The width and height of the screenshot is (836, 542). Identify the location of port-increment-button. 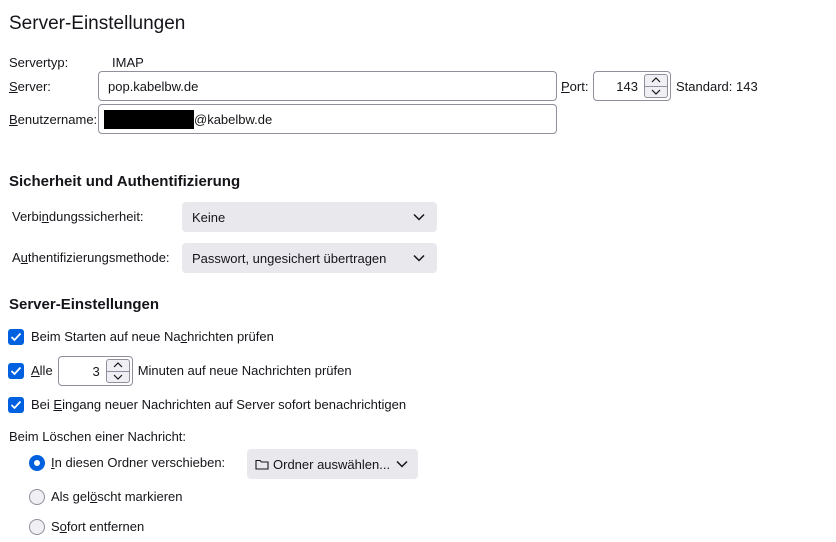
(656, 81).